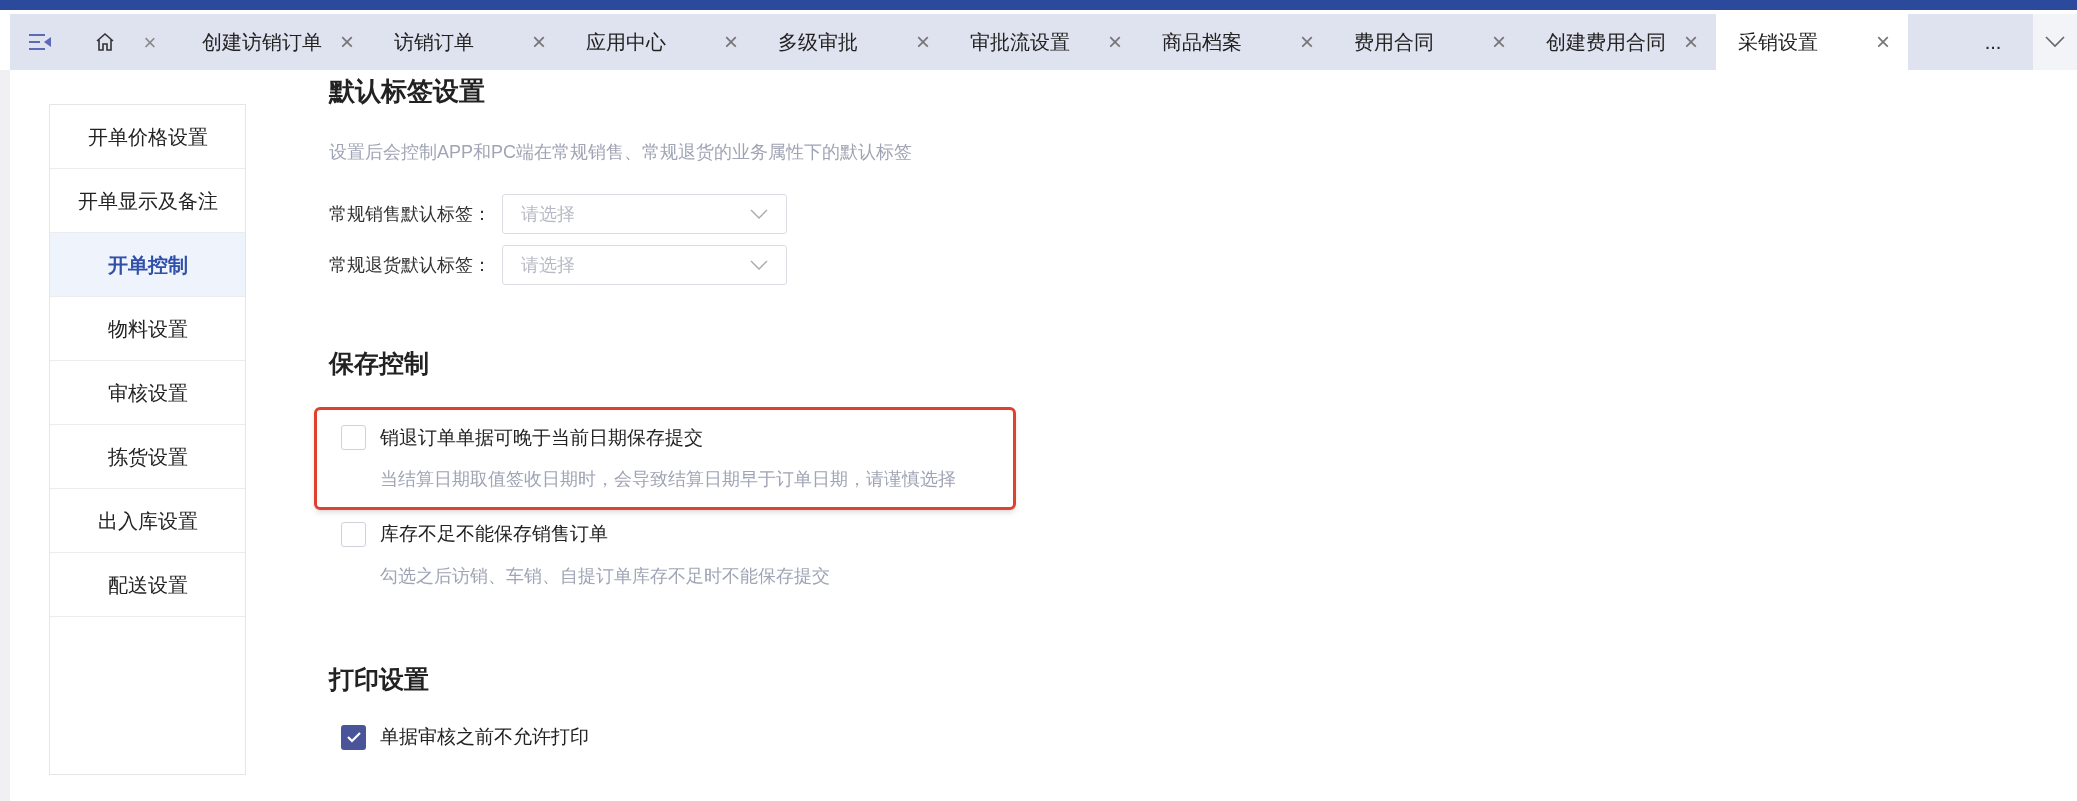 This screenshot has width=2077, height=801. What do you see at coordinates (605, 576) in the screenshot?
I see `option-description: 勾选之后访销、车销、自提订单库存不足时不能保存提交` at bounding box center [605, 576].